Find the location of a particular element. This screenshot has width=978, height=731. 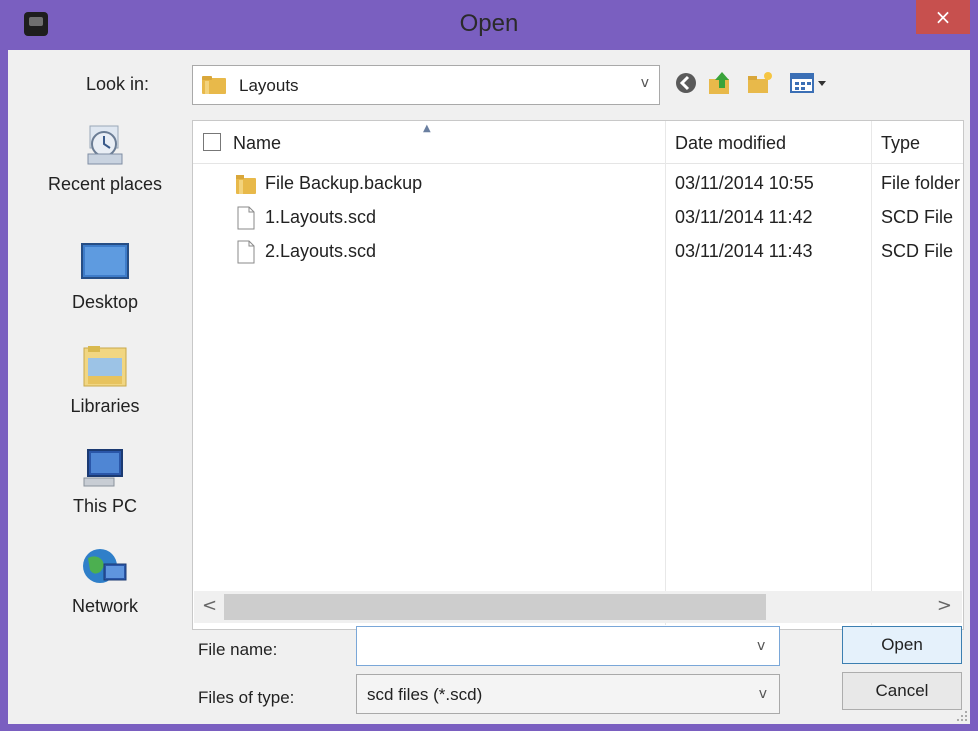

place-desktop: Desktop is located at coordinates (105, 276).